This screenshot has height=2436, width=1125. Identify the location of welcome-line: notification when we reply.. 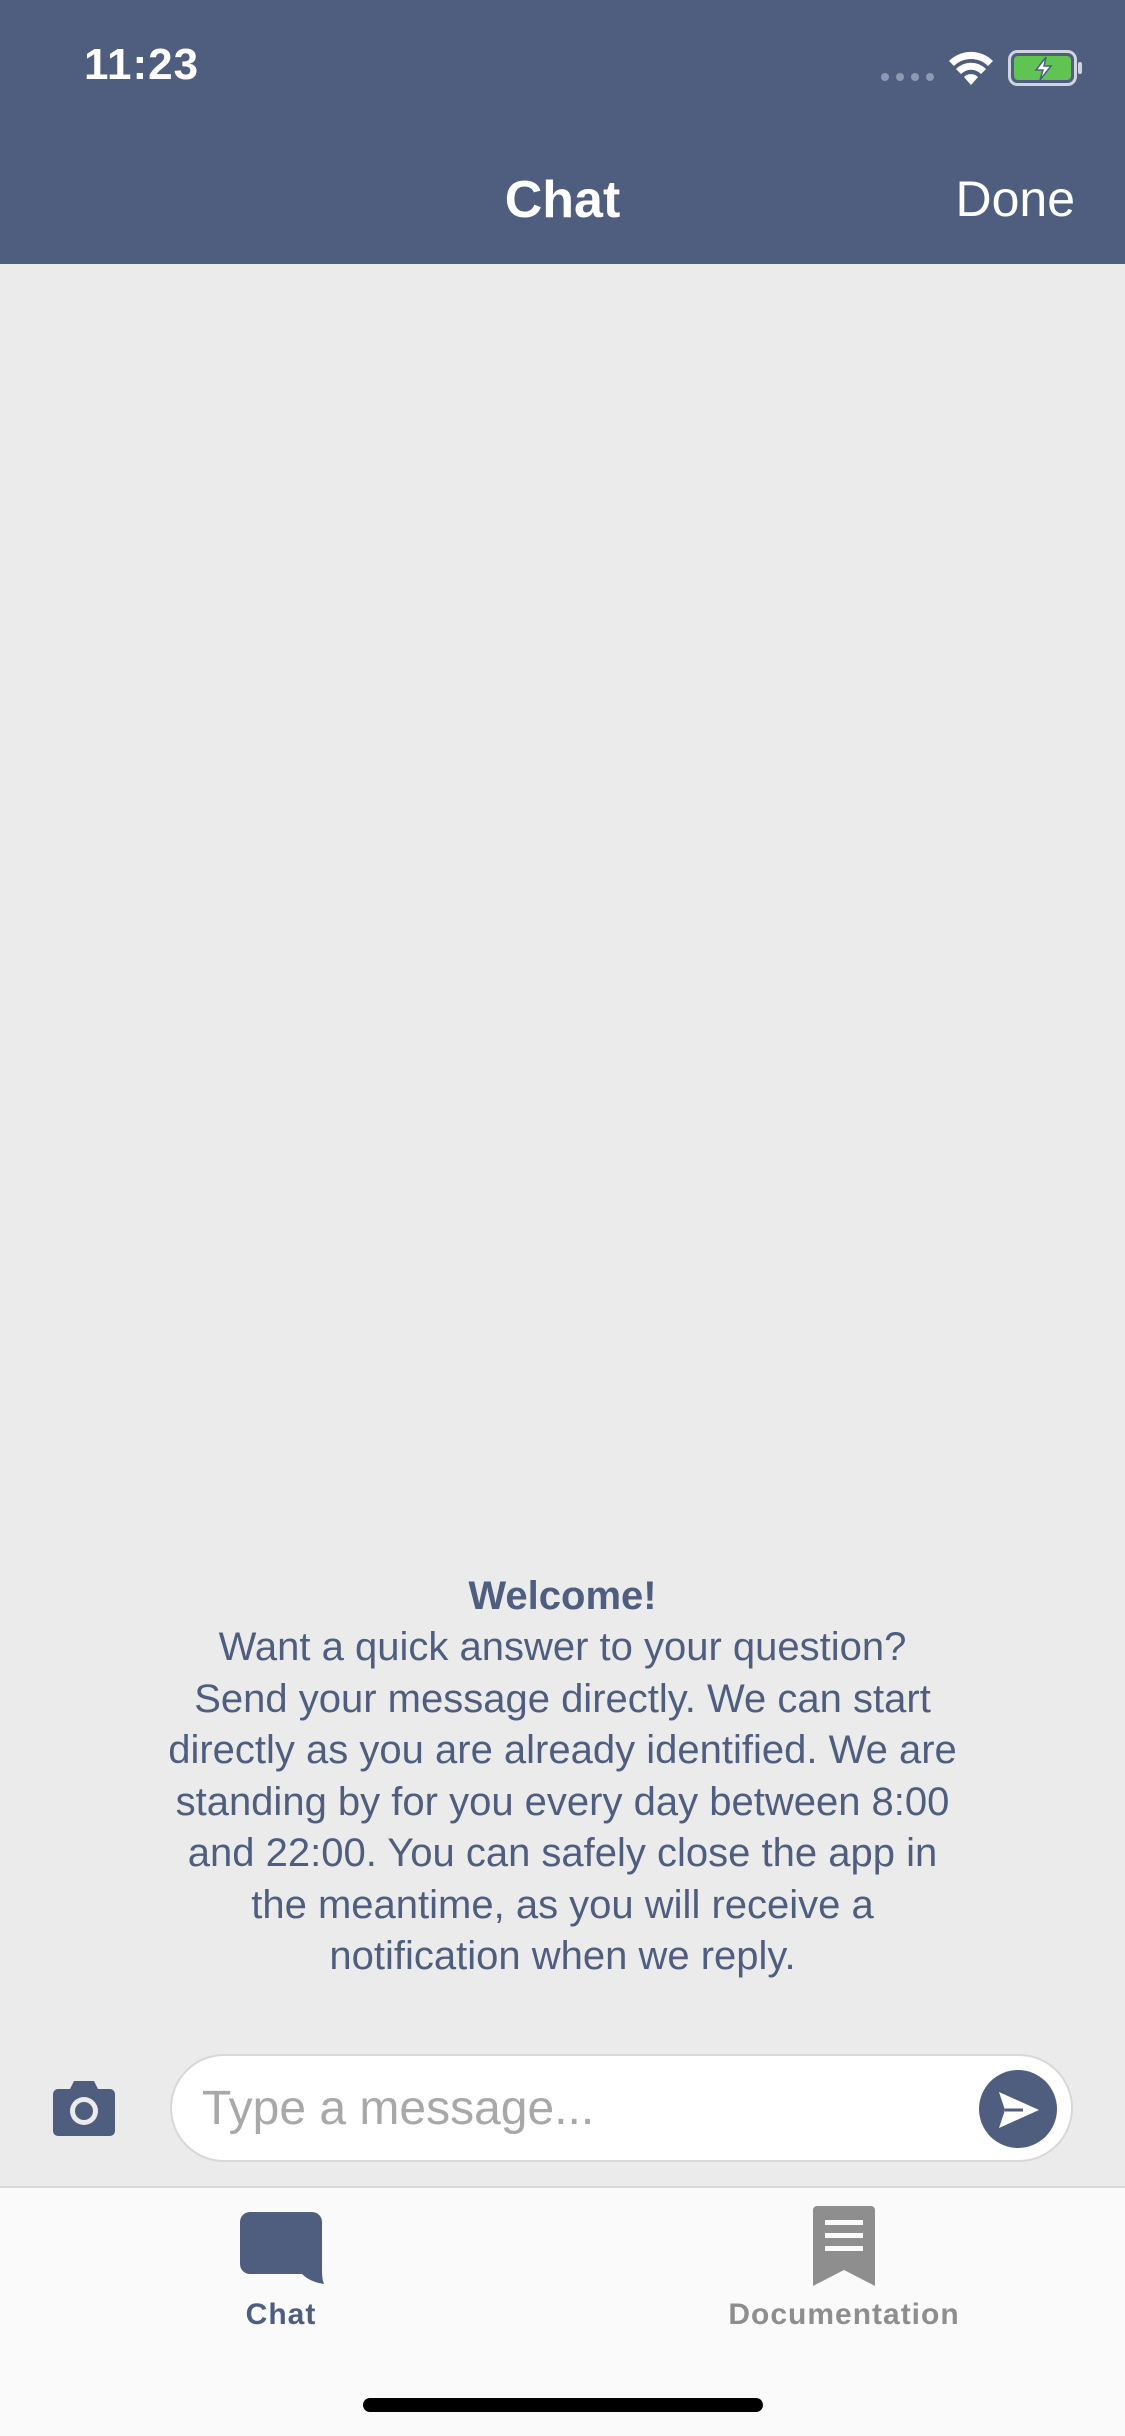
(562, 1956).